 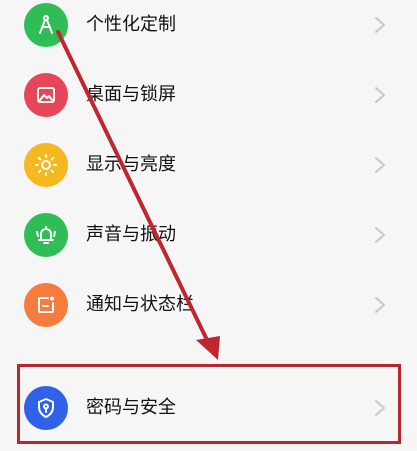 I want to click on image-icon, so click(x=46, y=95).